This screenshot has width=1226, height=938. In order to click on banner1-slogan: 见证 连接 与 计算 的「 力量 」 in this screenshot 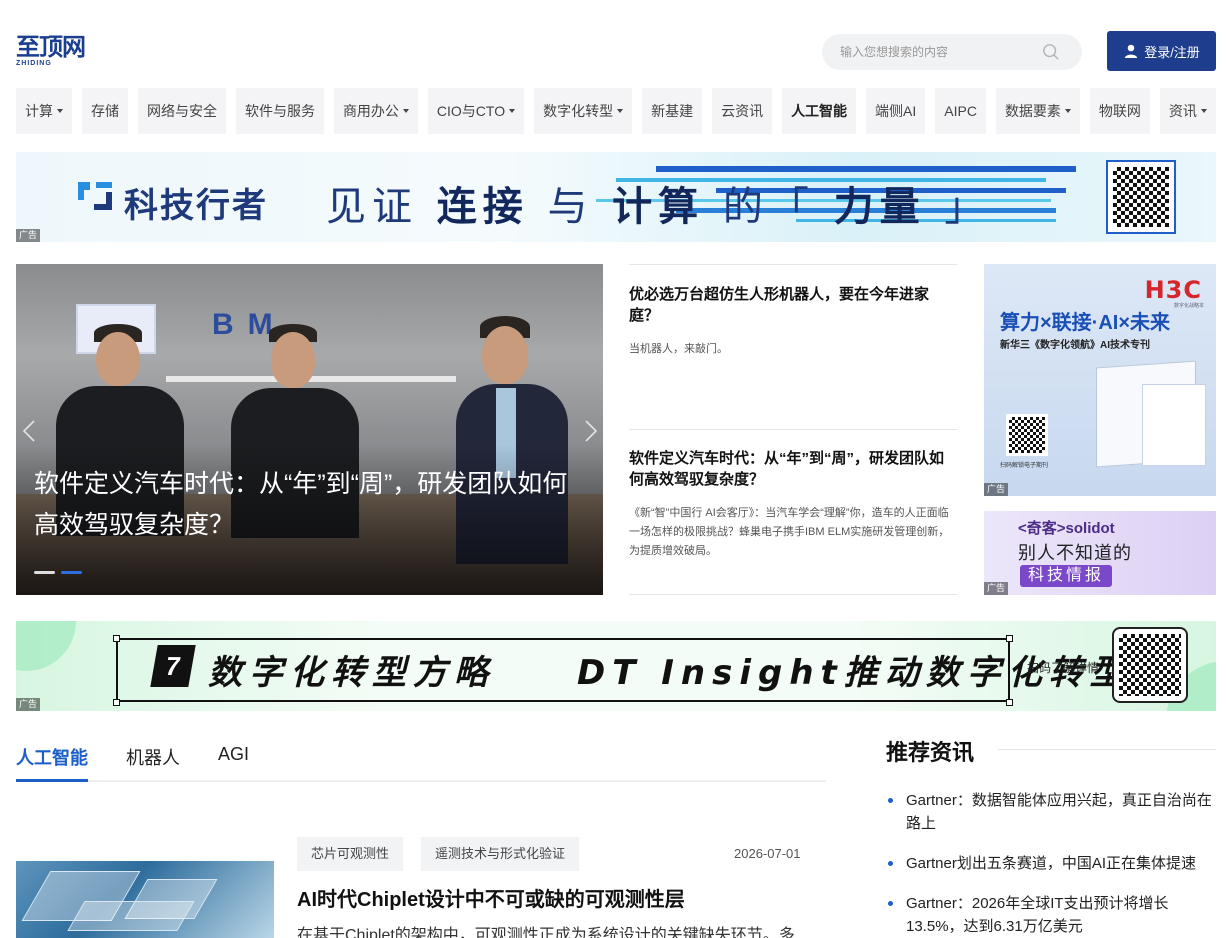, I will do `click(658, 203)`.